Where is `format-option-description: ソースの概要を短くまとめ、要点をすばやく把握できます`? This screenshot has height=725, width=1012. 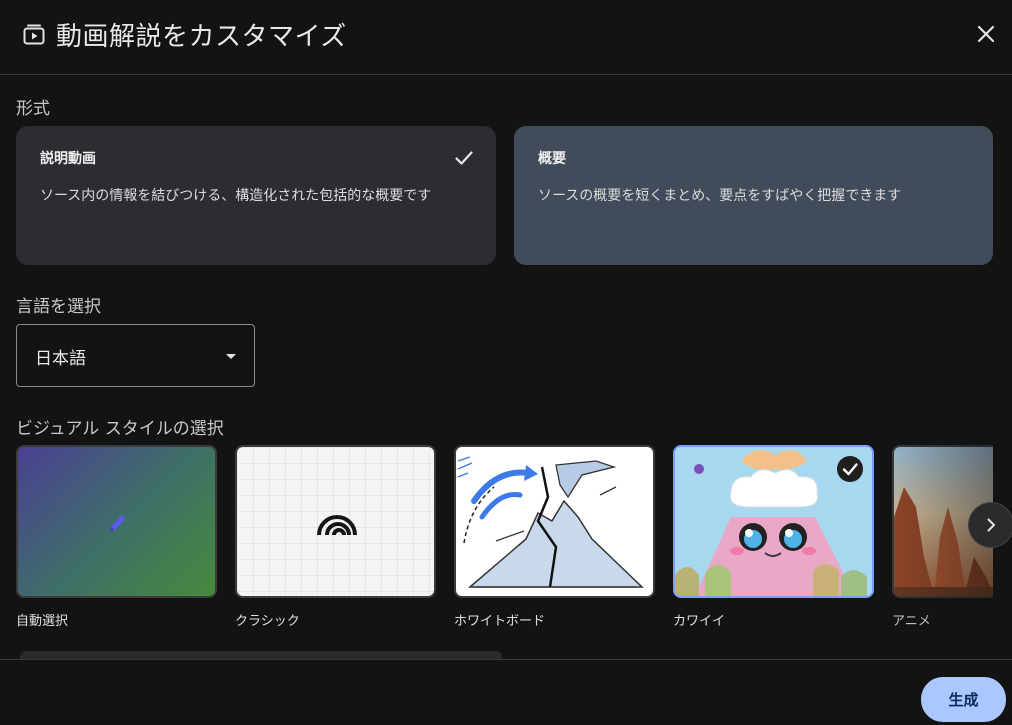 format-option-description: ソースの概要を短くまとめ、要点をすばやく把握できます is located at coordinates (720, 196).